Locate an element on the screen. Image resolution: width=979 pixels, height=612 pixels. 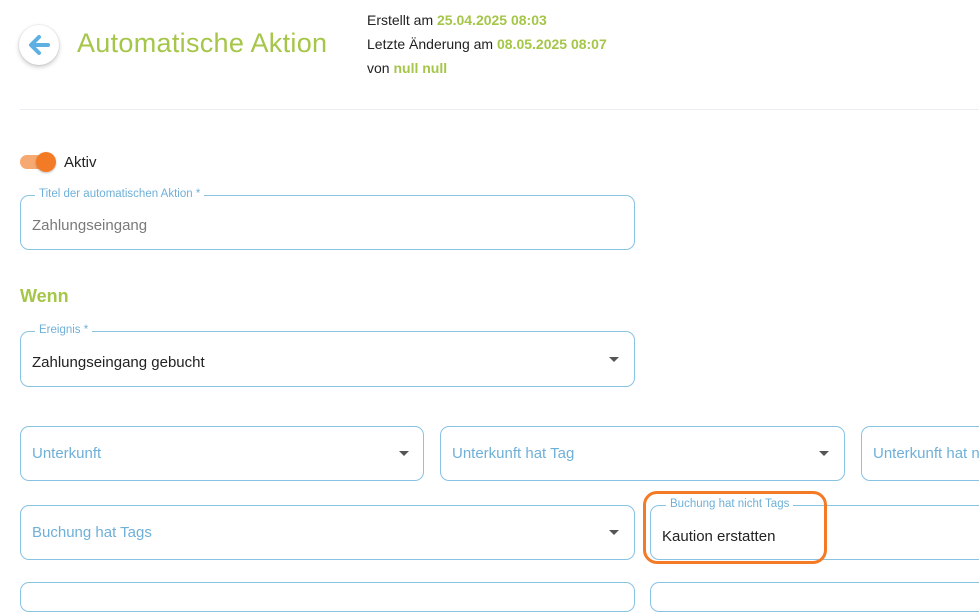
arrow-left-icon is located at coordinates (39, 45).